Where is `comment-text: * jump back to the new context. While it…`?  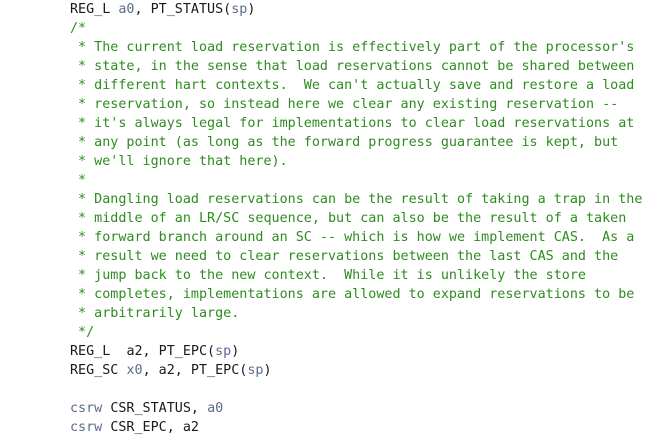
comment-text: * jump back to the new context. While it… is located at coordinates (328, 275).